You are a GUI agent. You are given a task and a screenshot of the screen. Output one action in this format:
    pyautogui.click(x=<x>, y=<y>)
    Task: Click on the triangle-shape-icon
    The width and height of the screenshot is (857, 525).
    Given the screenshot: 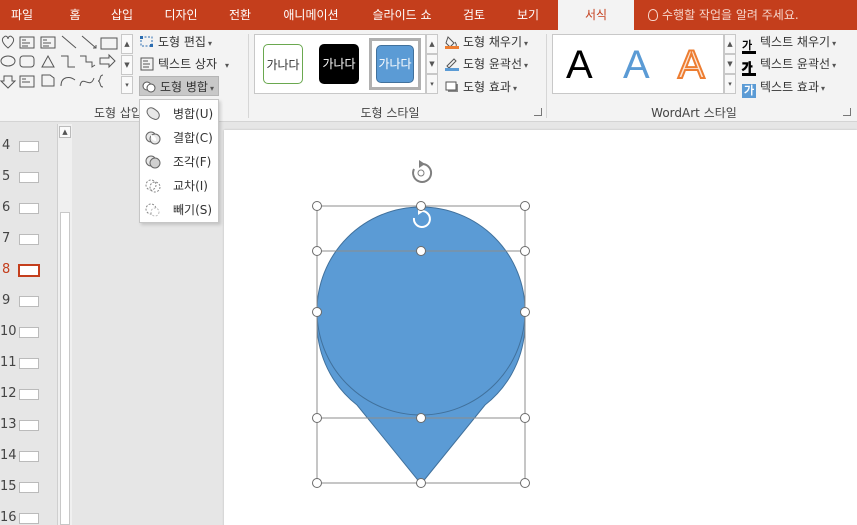 What is the action you would take?
    pyautogui.click(x=48, y=61)
    